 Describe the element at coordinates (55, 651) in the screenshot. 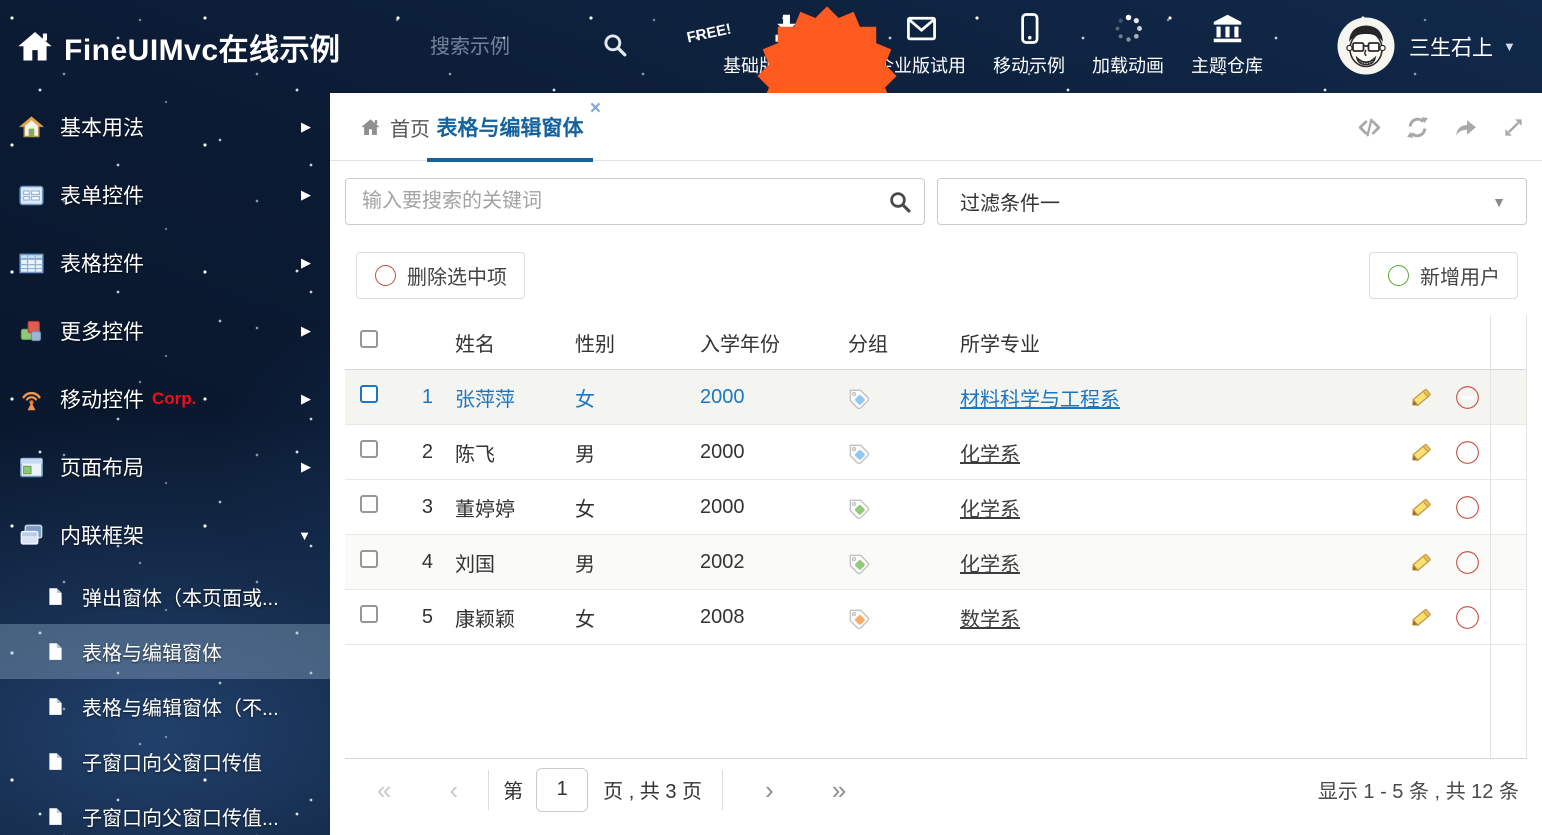

I see `file-icon` at that location.